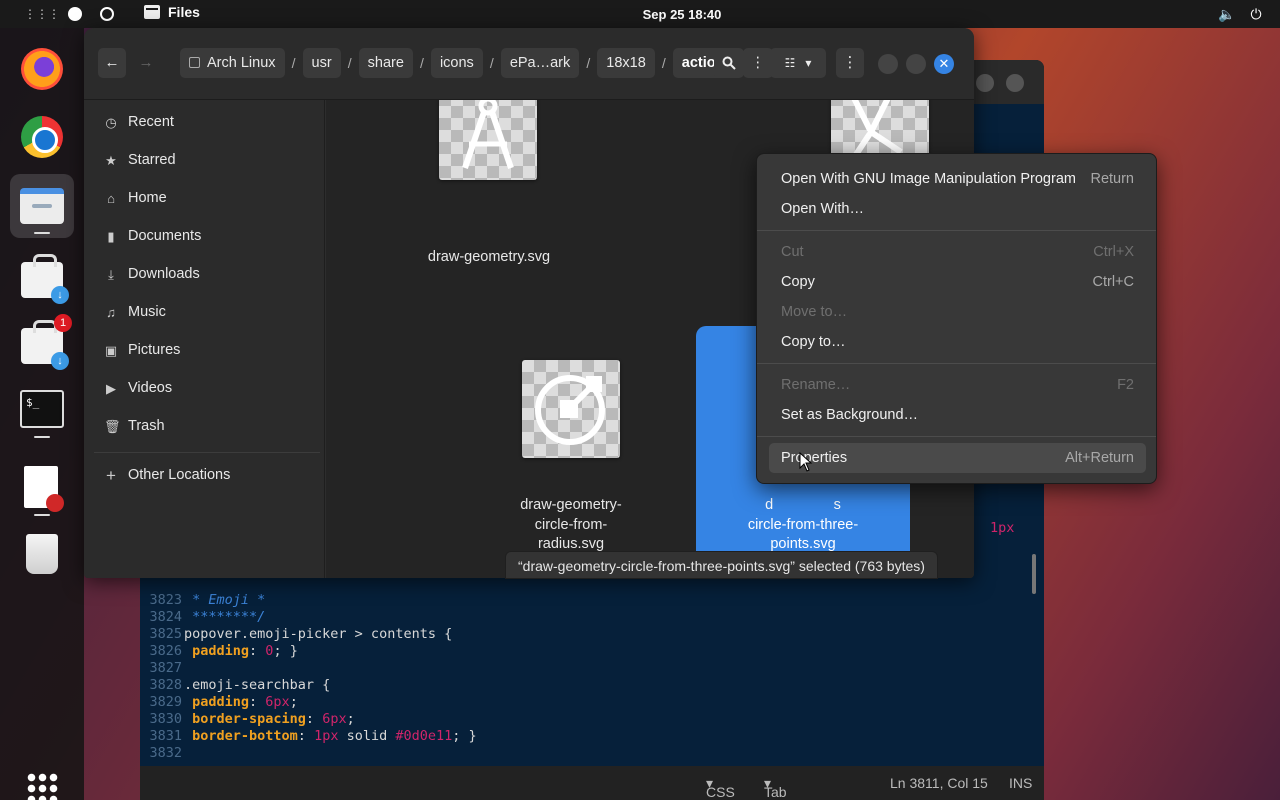 The image size is (1280, 800). I want to click on trash-icon, so click(42, 554).